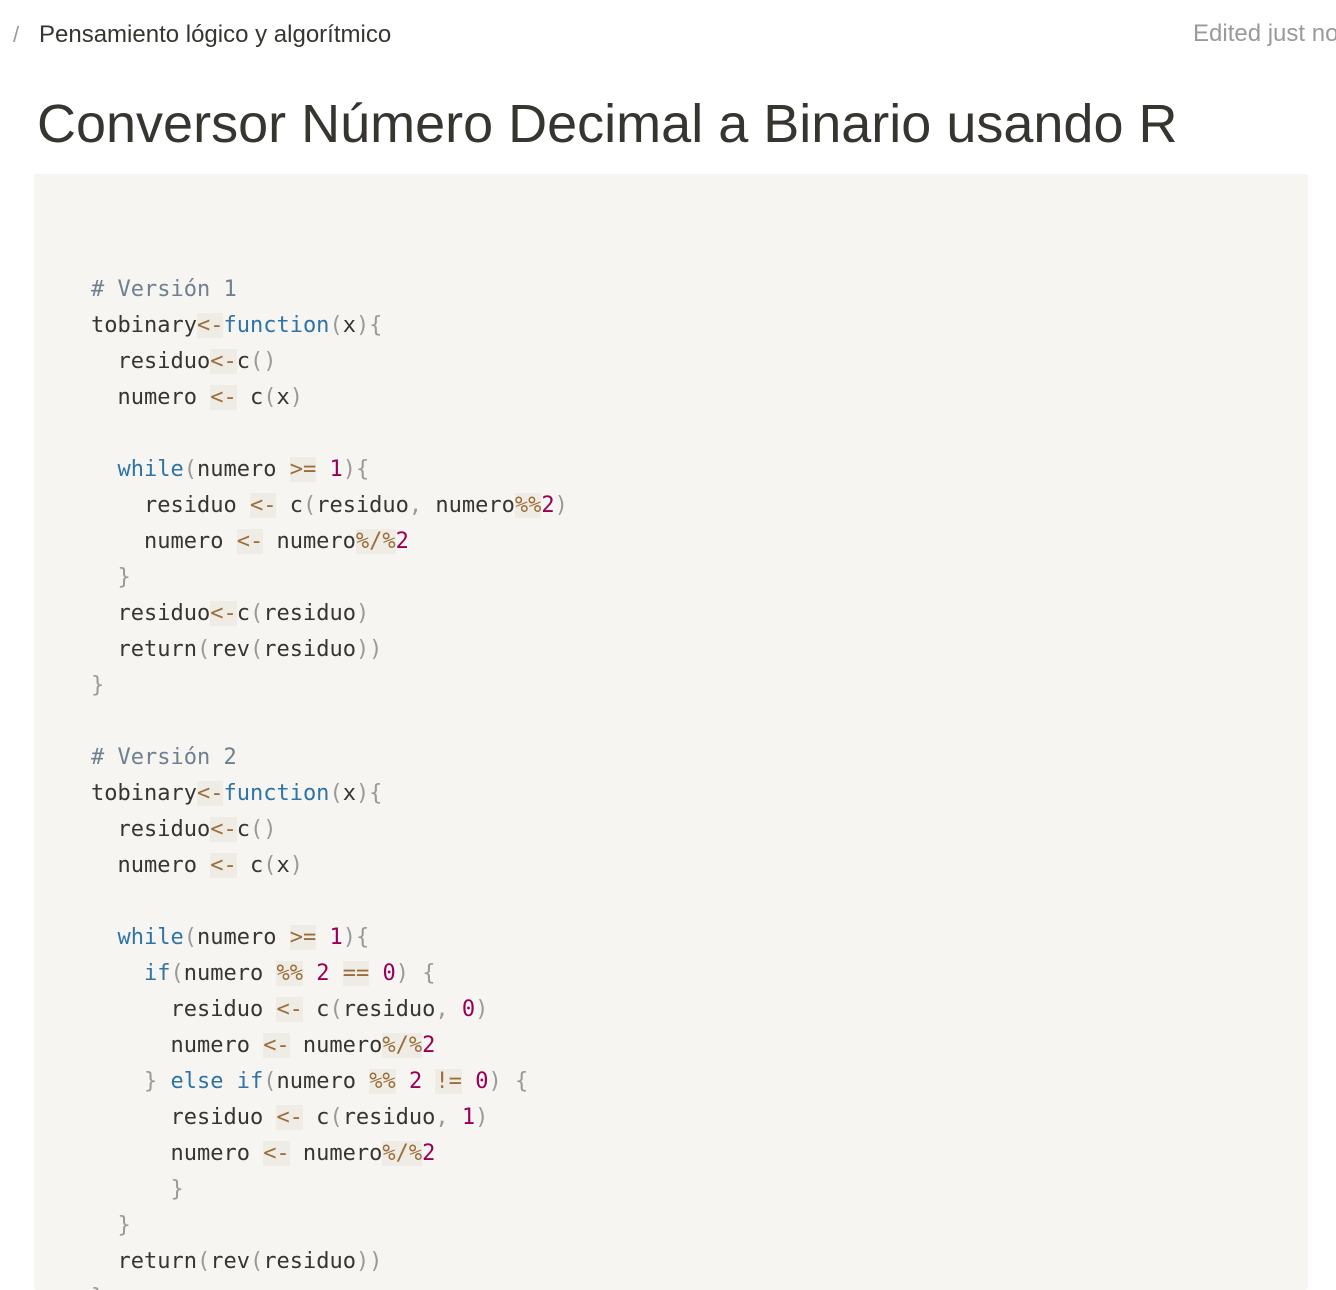 The height and width of the screenshot is (1290, 1336). What do you see at coordinates (150, 937) in the screenshot?
I see `code-token-keyword: while` at bounding box center [150, 937].